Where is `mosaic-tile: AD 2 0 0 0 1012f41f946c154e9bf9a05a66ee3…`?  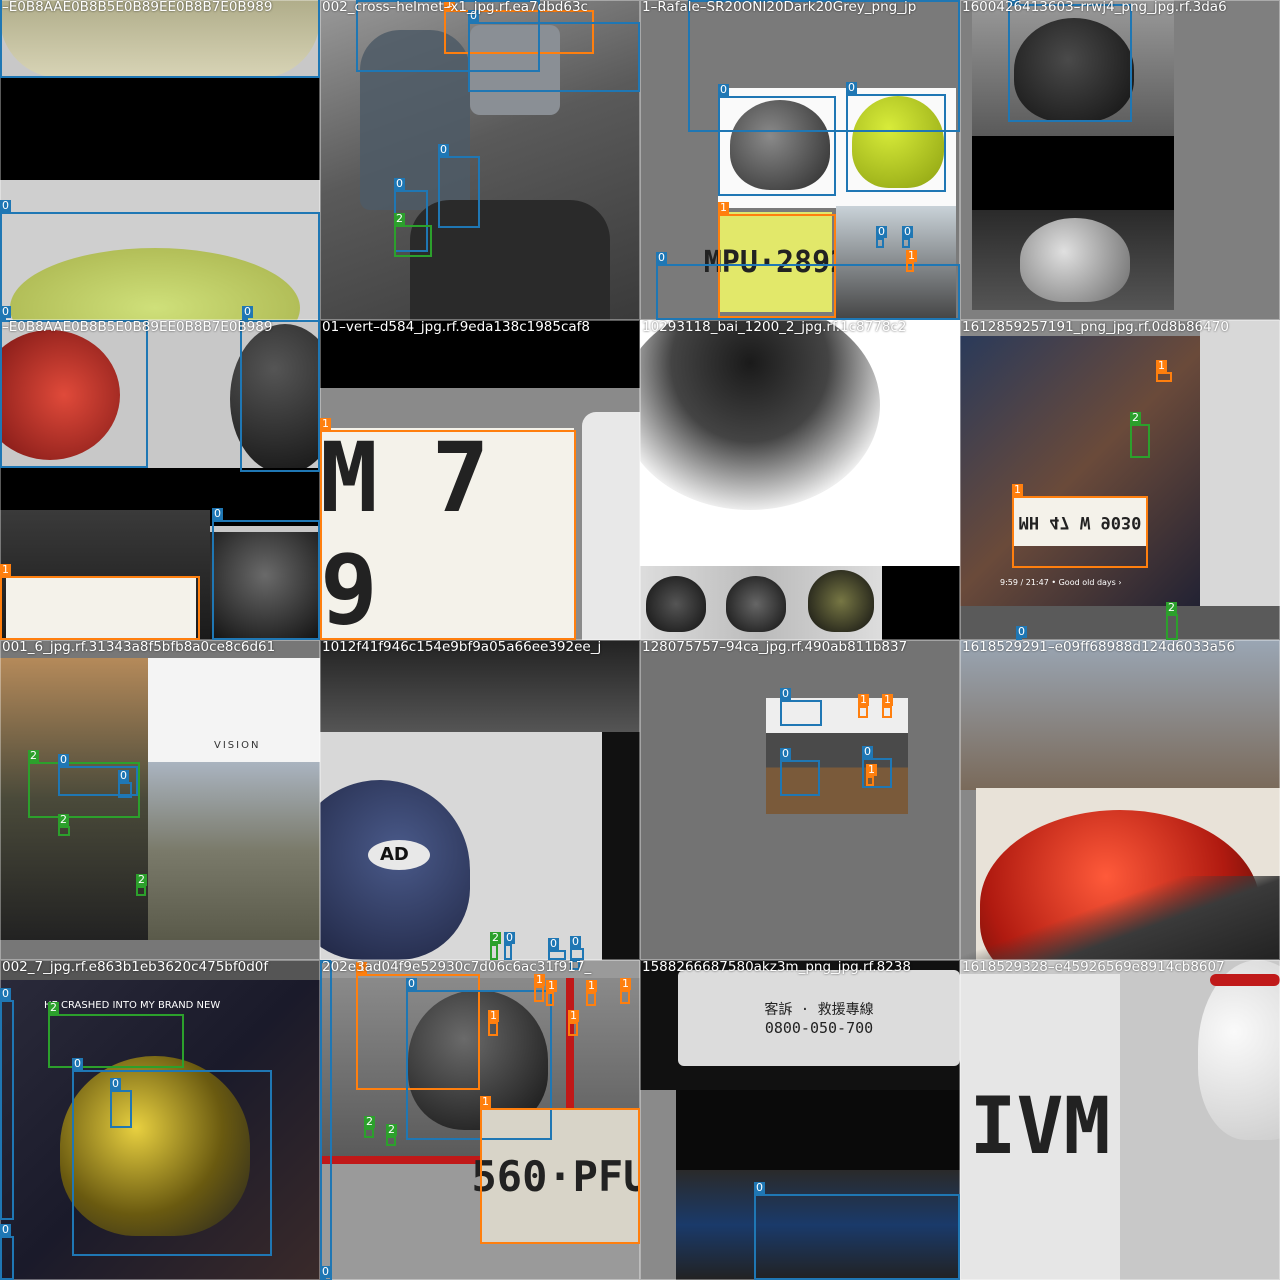 mosaic-tile: AD 2 0 0 0 1012f41f946c154e9bf9a05a66ee3… is located at coordinates (480, 800).